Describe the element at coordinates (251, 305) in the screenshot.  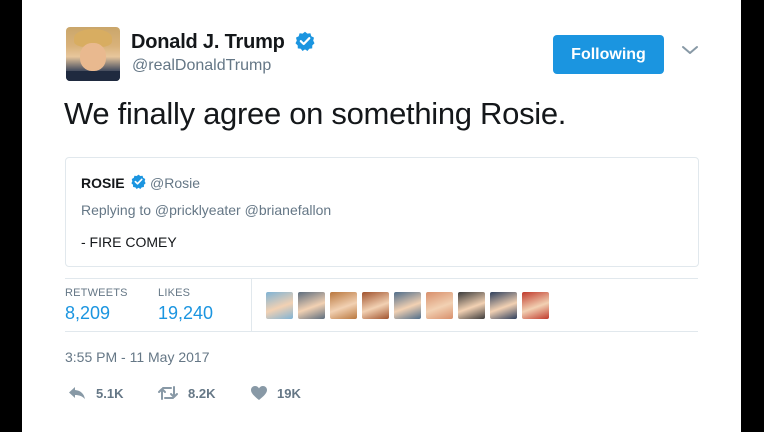
I see `stats-separator` at that location.